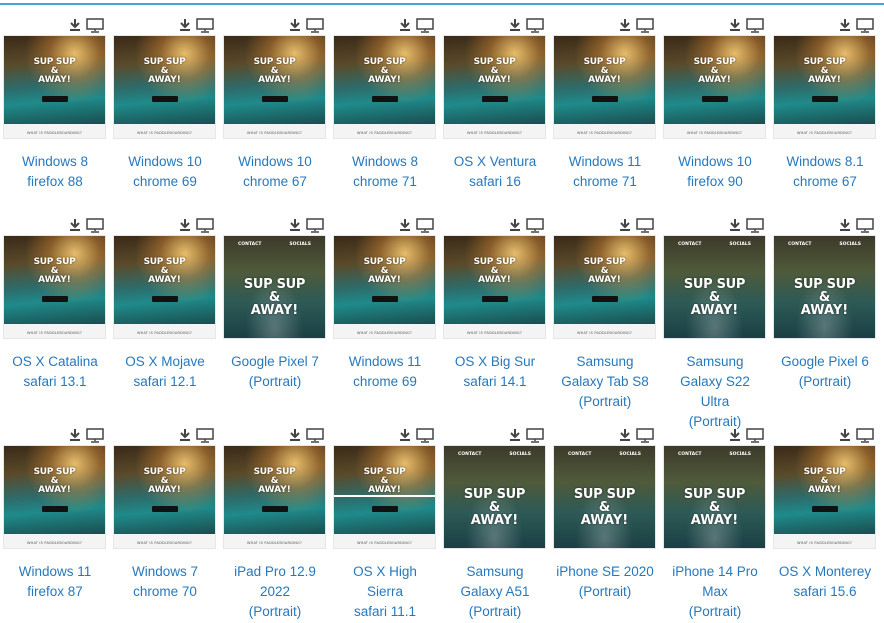 This screenshot has width=884, height=623. What do you see at coordinates (714, 520) in the screenshot?
I see `hero-line2: AWAY!` at bounding box center [714, 520].